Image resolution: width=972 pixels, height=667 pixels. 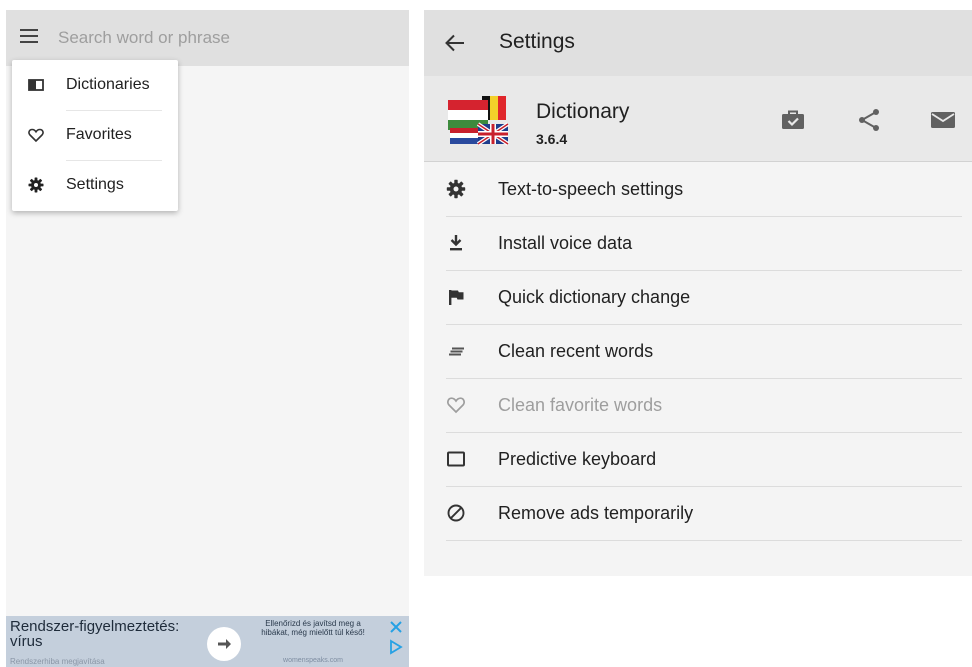 I want to click on hamburger-menu-icon, so click(x=29, y=36).